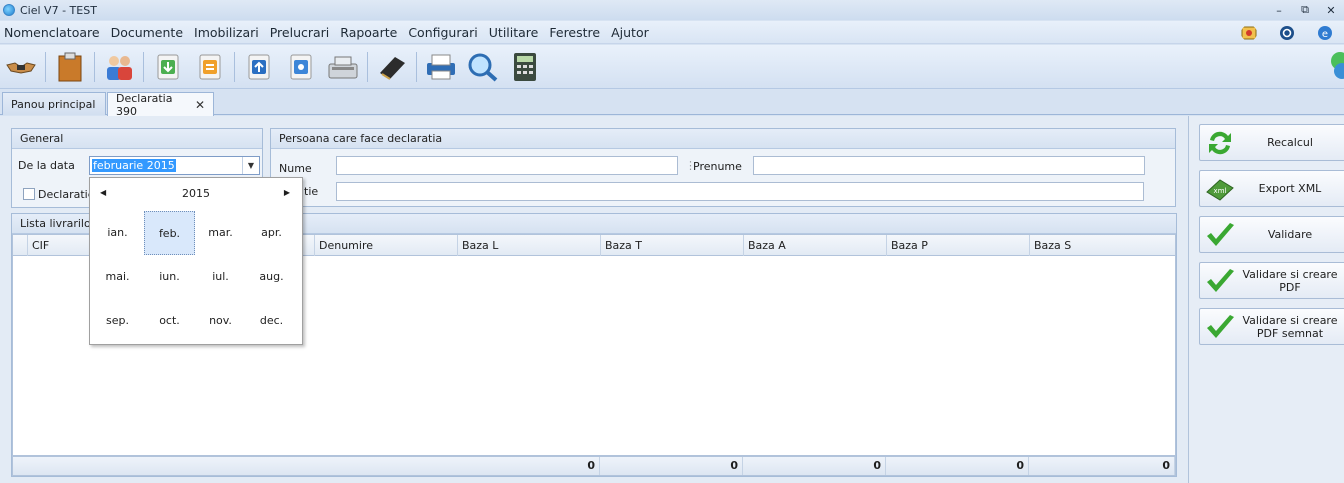  What do you see at coordinates (528, 466) in the screenshot?
I see `total-baza-l: 0` at bounding box center [528, 466].